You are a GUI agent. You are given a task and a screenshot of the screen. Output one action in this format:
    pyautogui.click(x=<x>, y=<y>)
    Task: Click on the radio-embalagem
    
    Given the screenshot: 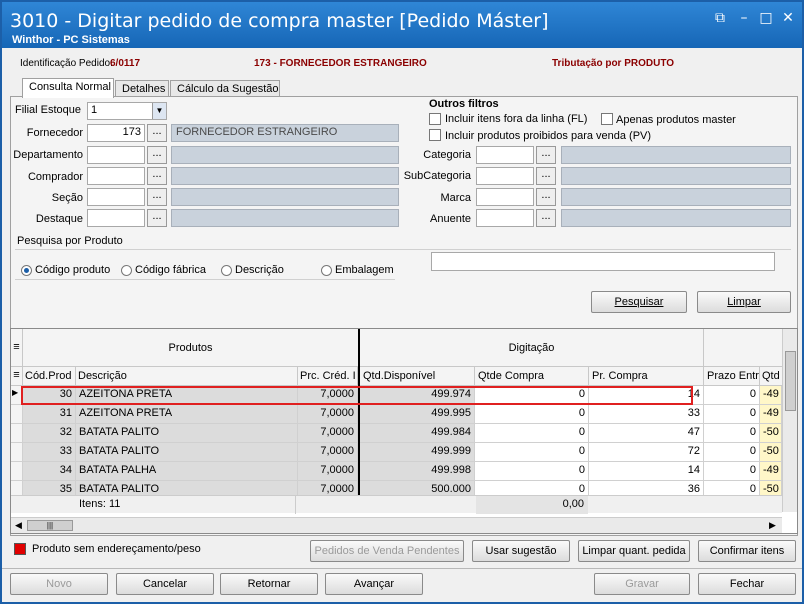 What is the action you would take?
    pyautogui.click(x=326, y=270)
    